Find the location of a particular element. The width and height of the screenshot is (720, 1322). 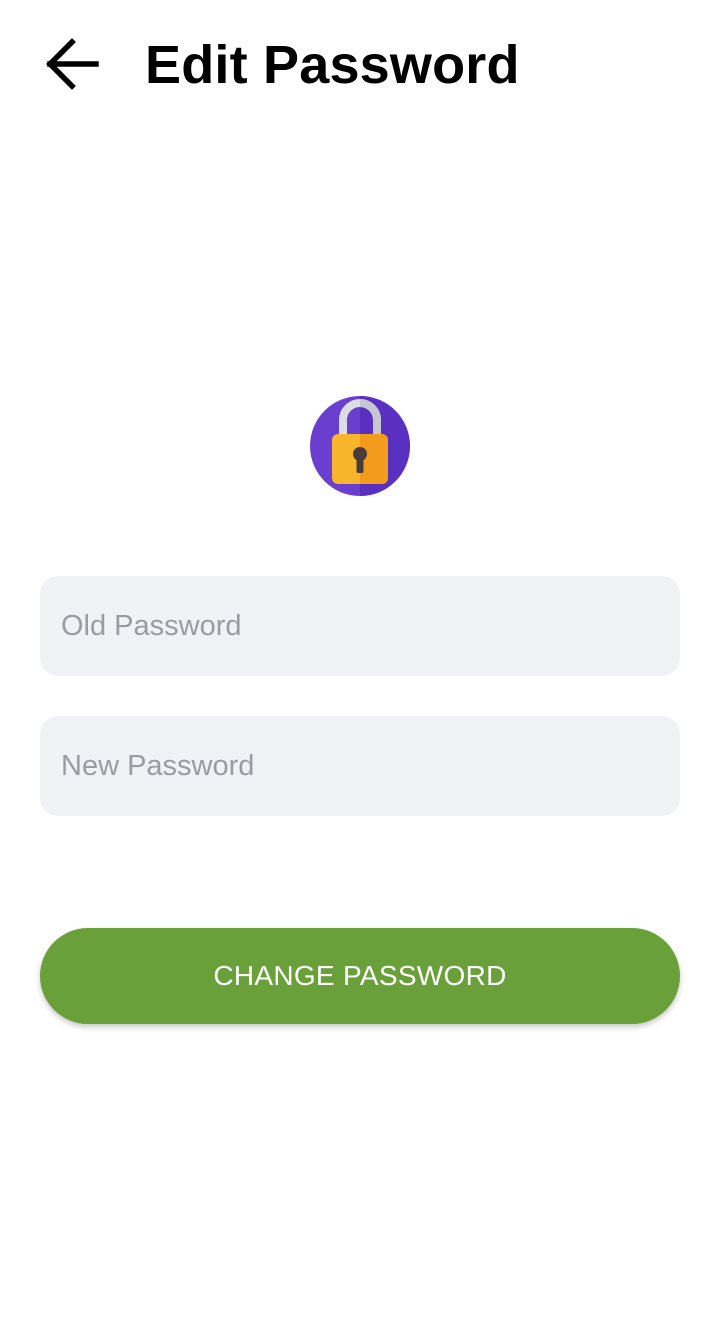

old-password-field is located at coordinates (360, 626).